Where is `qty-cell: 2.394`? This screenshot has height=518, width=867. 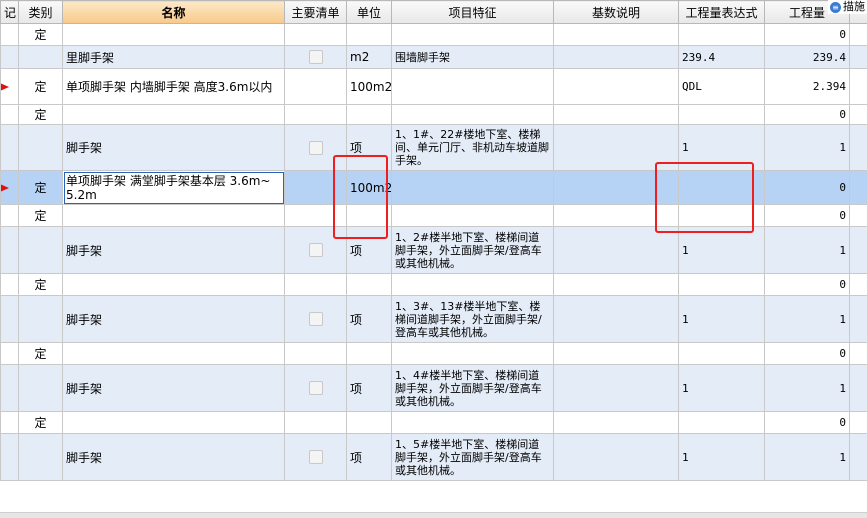
qty-cell: 2.394 is located at coordinates (807, 86).